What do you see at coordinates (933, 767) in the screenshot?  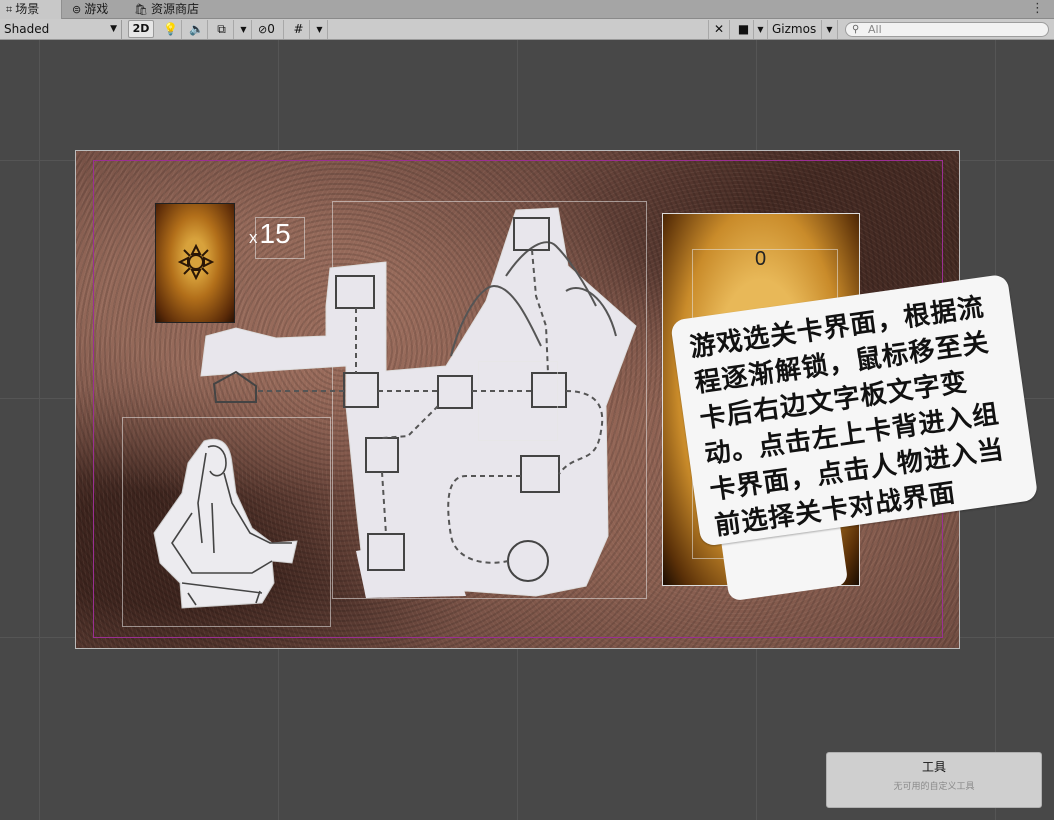 I see `tools-title: 工具` at bounding box center [933, 767].